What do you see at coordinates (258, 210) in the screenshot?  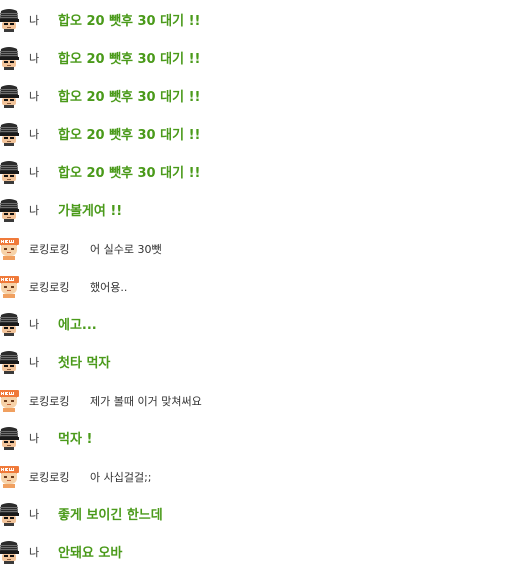 I see `chat-message-mine: 나 가볼게여 !!` at bounding box center [258, 210].